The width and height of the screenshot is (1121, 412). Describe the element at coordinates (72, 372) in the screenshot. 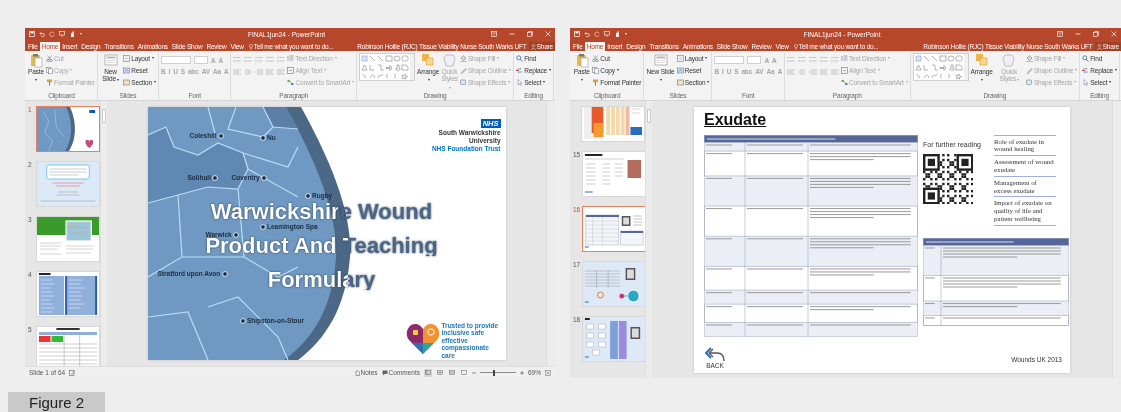

I see `spellcheck-icon` at that location.